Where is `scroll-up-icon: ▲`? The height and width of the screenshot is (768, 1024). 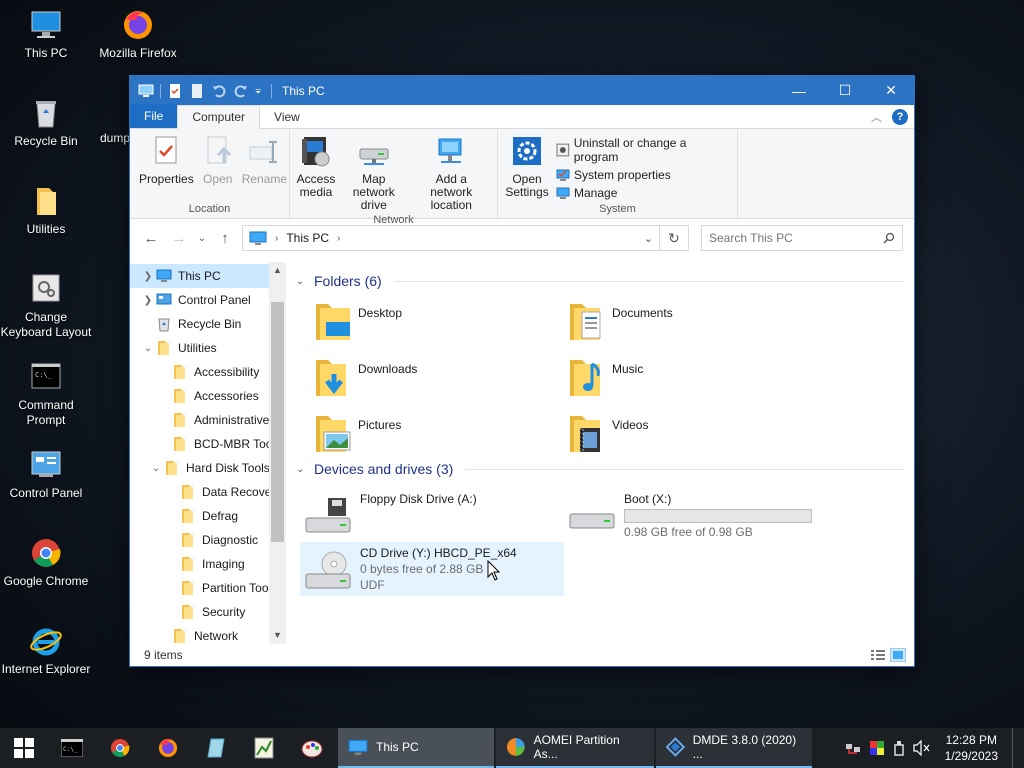
scroll-up-icon: ▲ is located at coordinates (277, 270).